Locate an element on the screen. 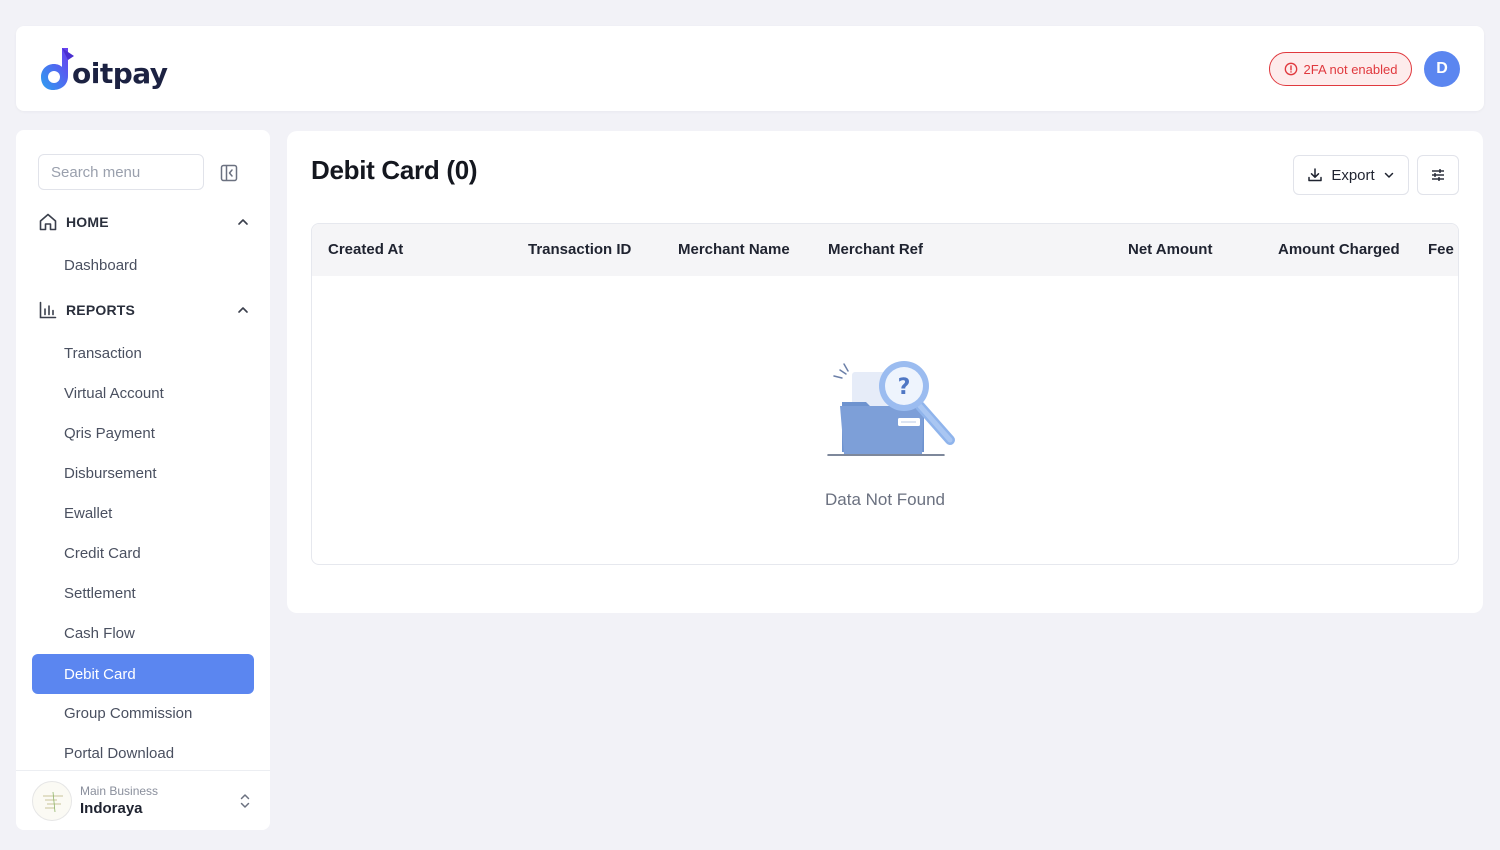 The width and height of the screenshot is (1500, 850). twofa-status-badge: 2FA not enabled is located at coordinates (1340, 69).